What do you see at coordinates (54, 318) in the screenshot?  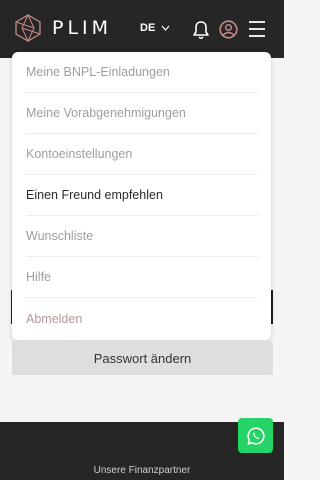 I see `menu-item-label: Abmelden` at bounding box center [54, 318].